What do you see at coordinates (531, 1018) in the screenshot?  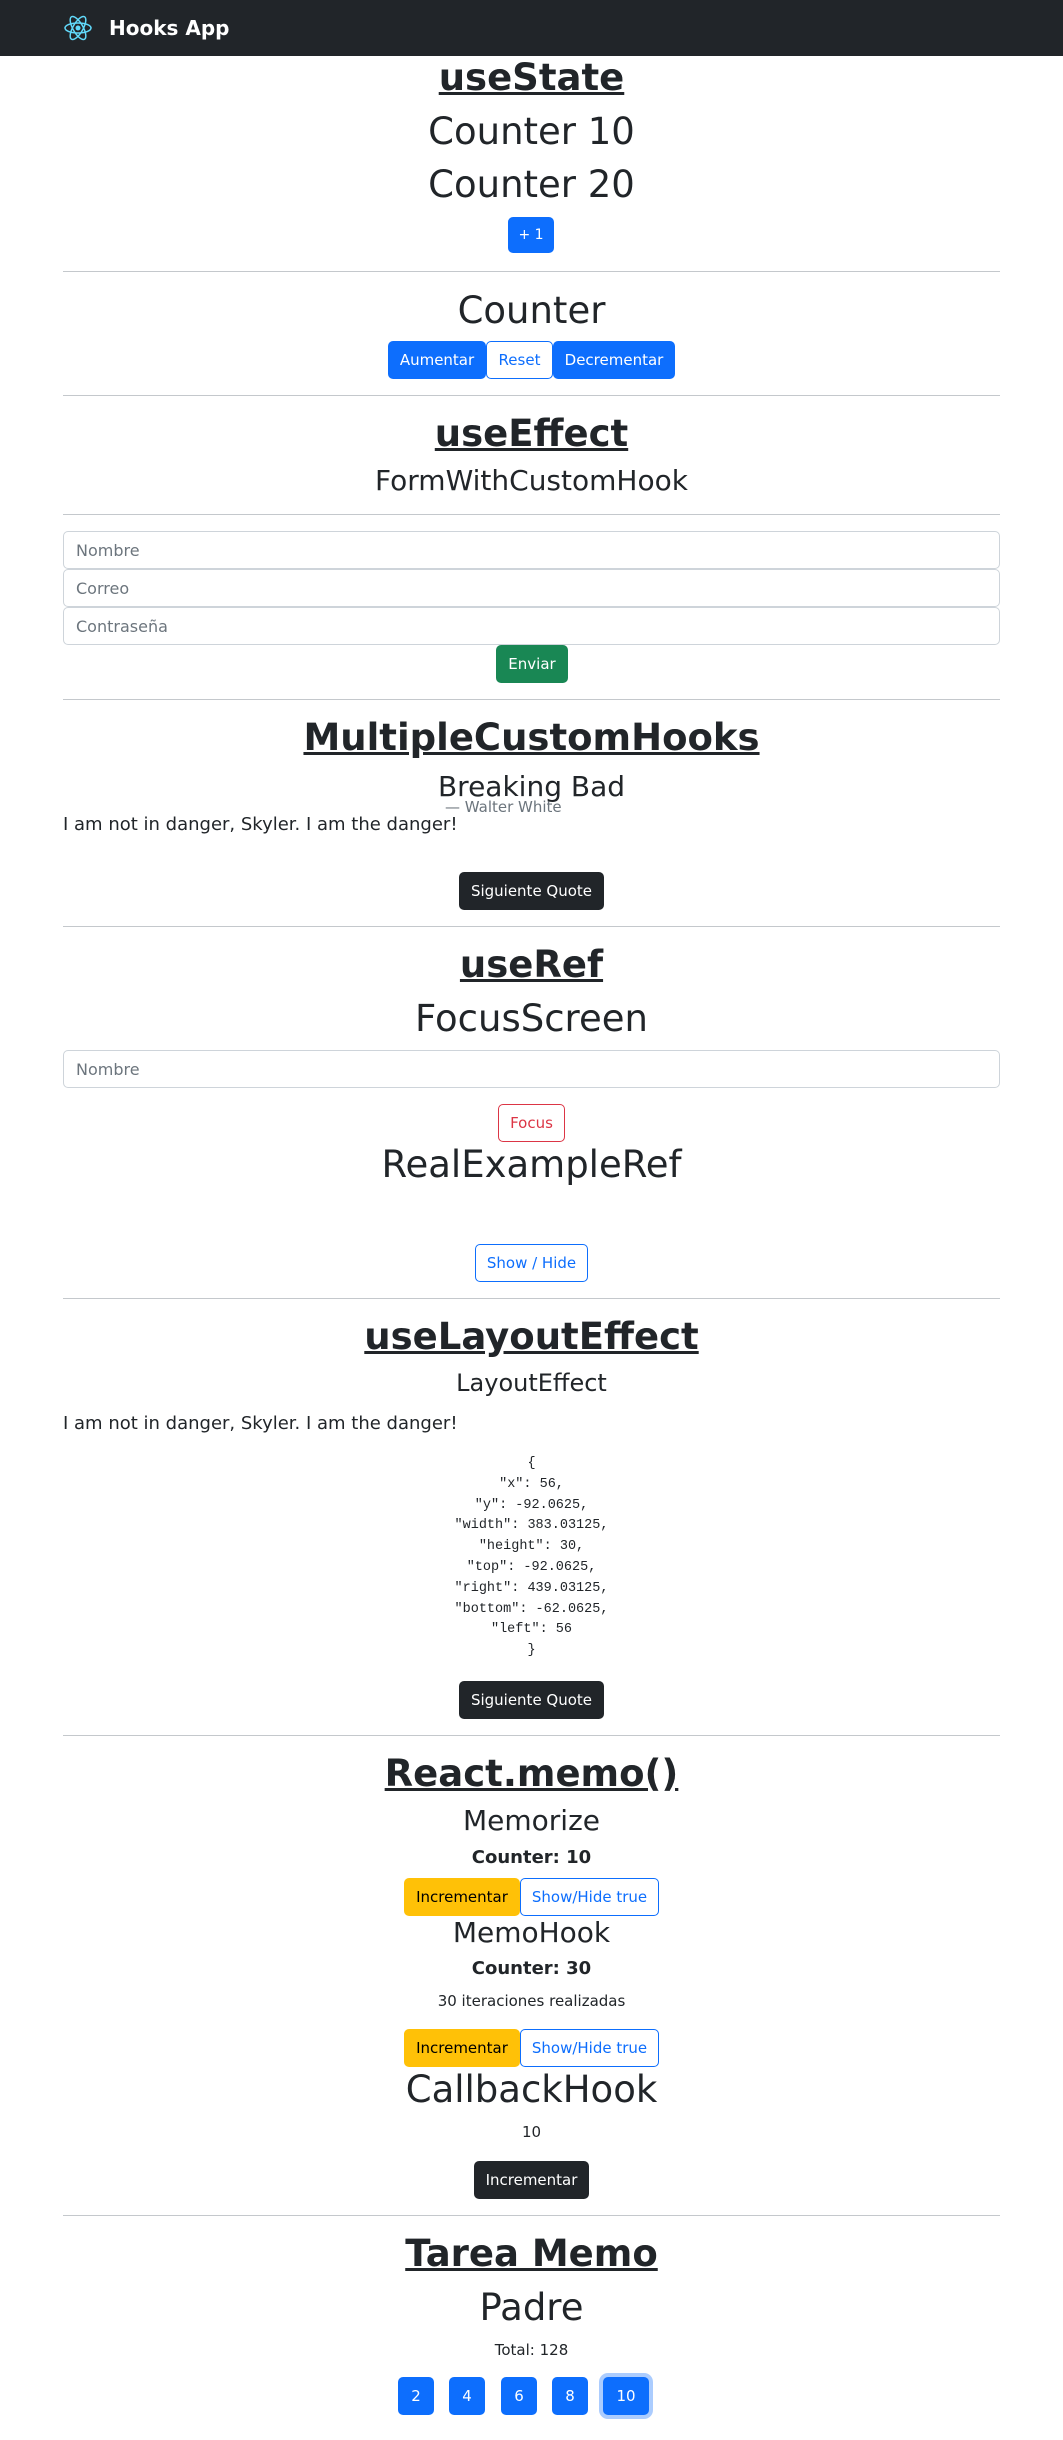 I see `focus-screen-title: FocusScreen` at bounding box center [531, 1018].